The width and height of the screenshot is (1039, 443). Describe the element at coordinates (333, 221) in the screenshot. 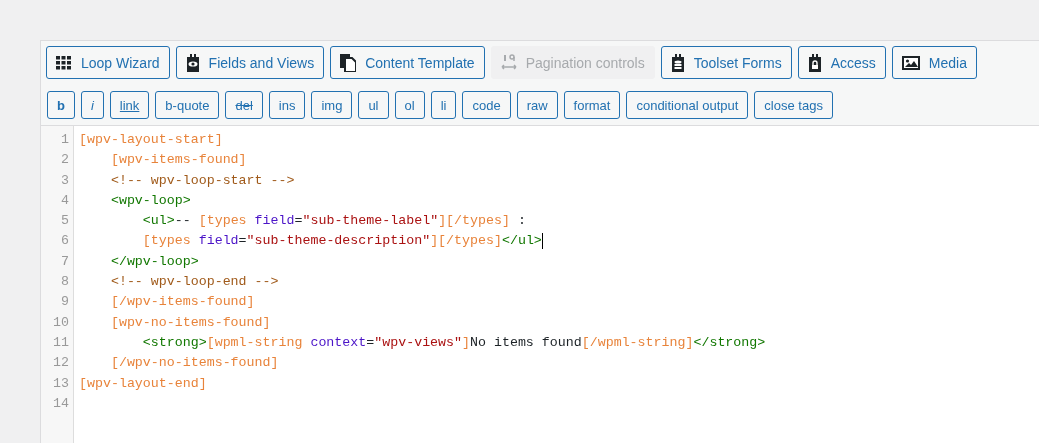

I see `code-line: <ul>-- [types field="sub-theme-label"][/types] :` at that location.